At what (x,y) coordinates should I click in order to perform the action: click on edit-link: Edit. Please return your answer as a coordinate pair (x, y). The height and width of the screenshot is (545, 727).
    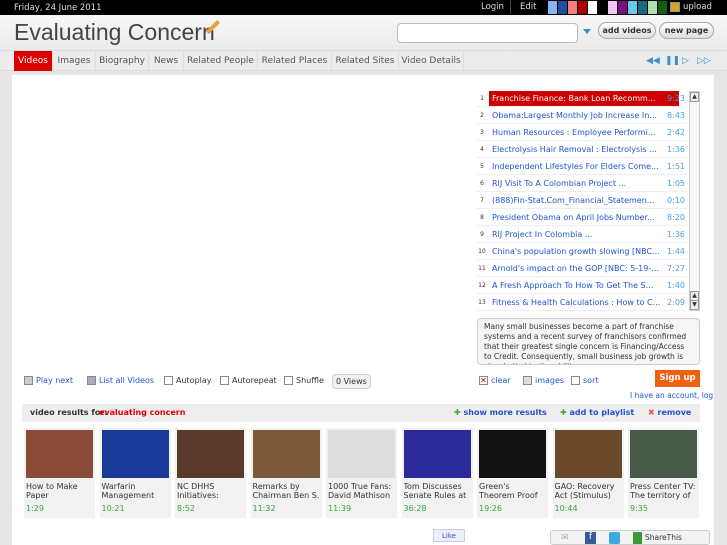
    Looking at the image, I should click on (528, 7).